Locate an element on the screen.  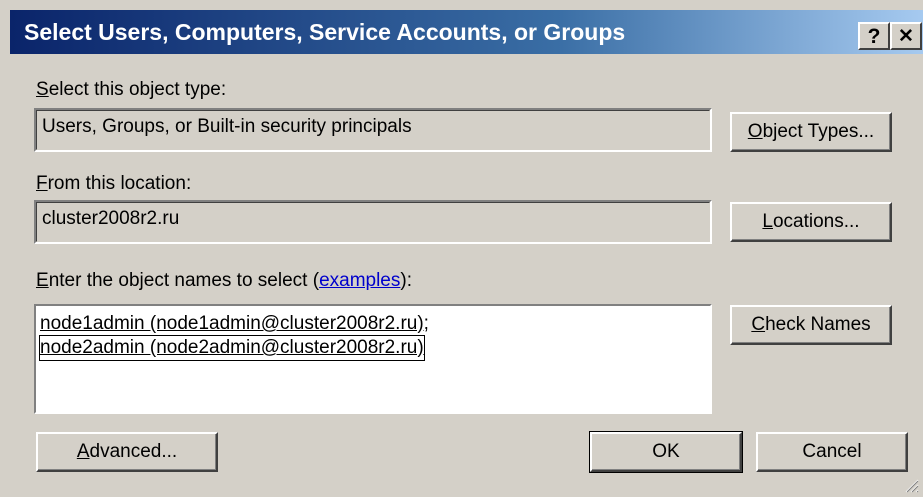
help-button: ? is located at coordinates (874, 36).